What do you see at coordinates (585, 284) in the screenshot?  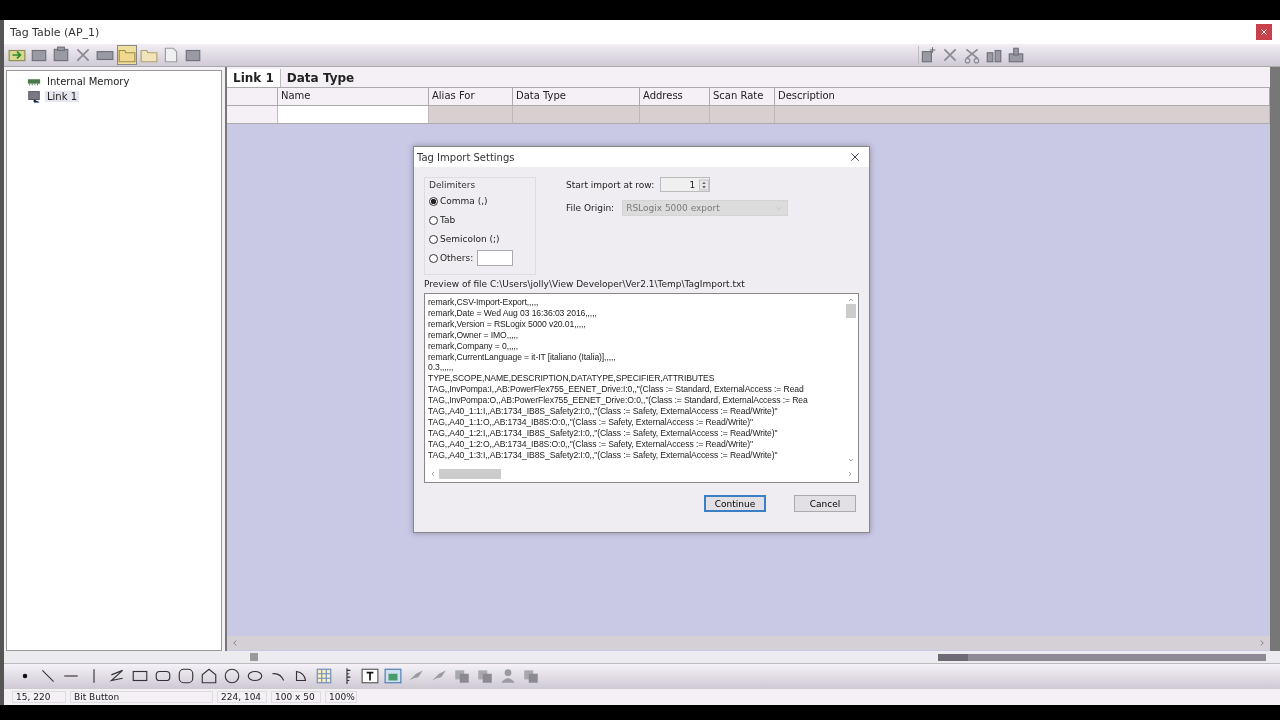 I see `preview-label: Preview of file C:\Users\jolly\View Developer\Ver2.1\Temp\TagImport.txt` at bounding box center [585, 284].